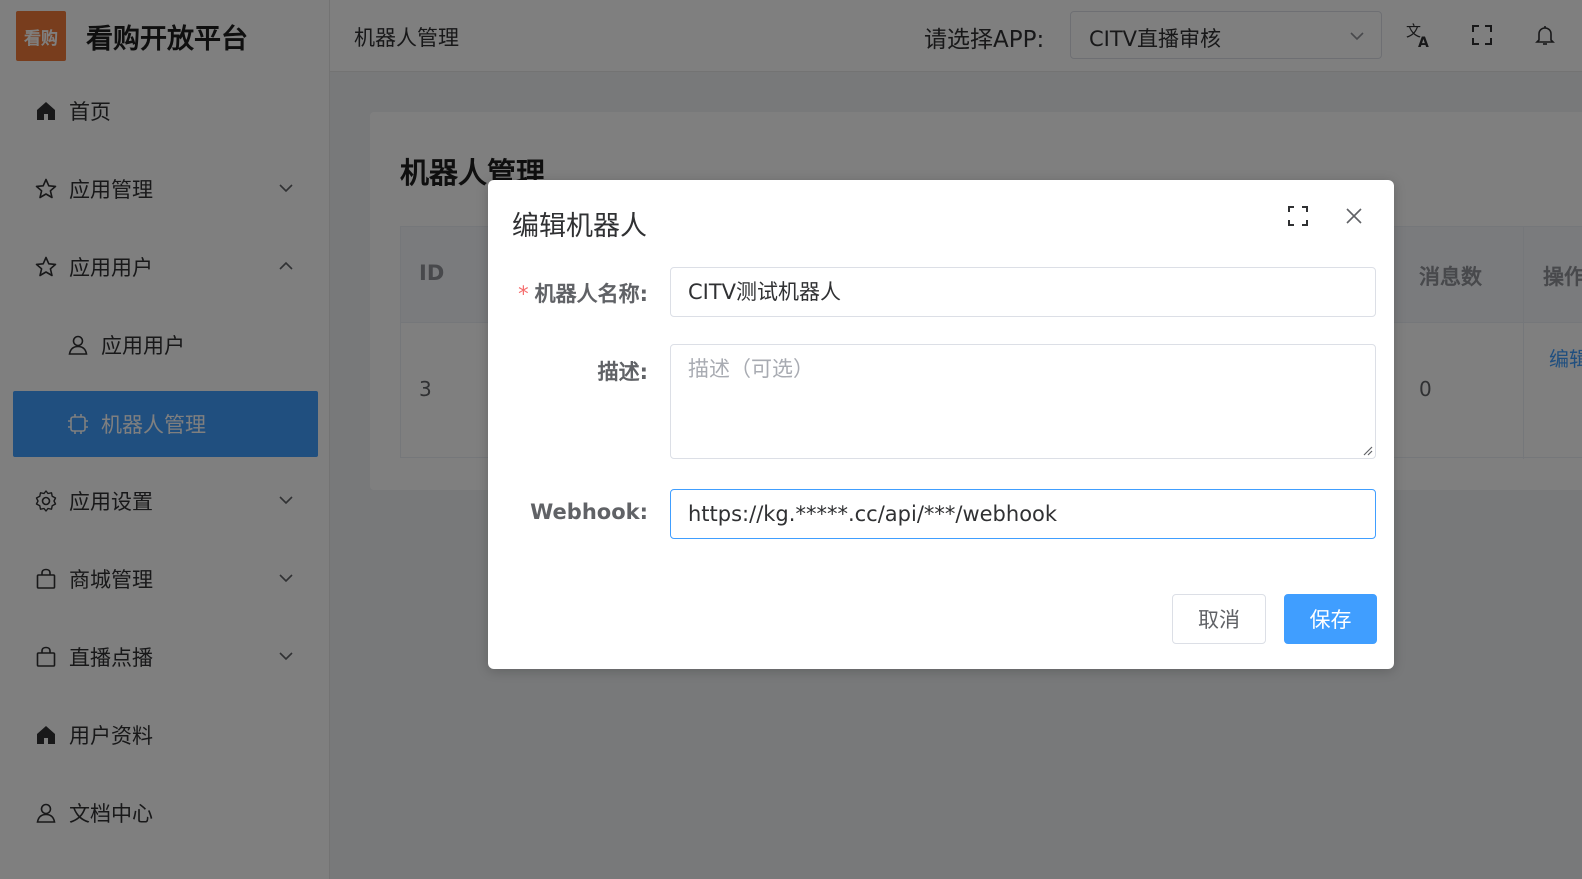  Describe the element at coordinates (751, 369) in the screenshot. I see `description-placeholder: 描述（可选）` at that location.